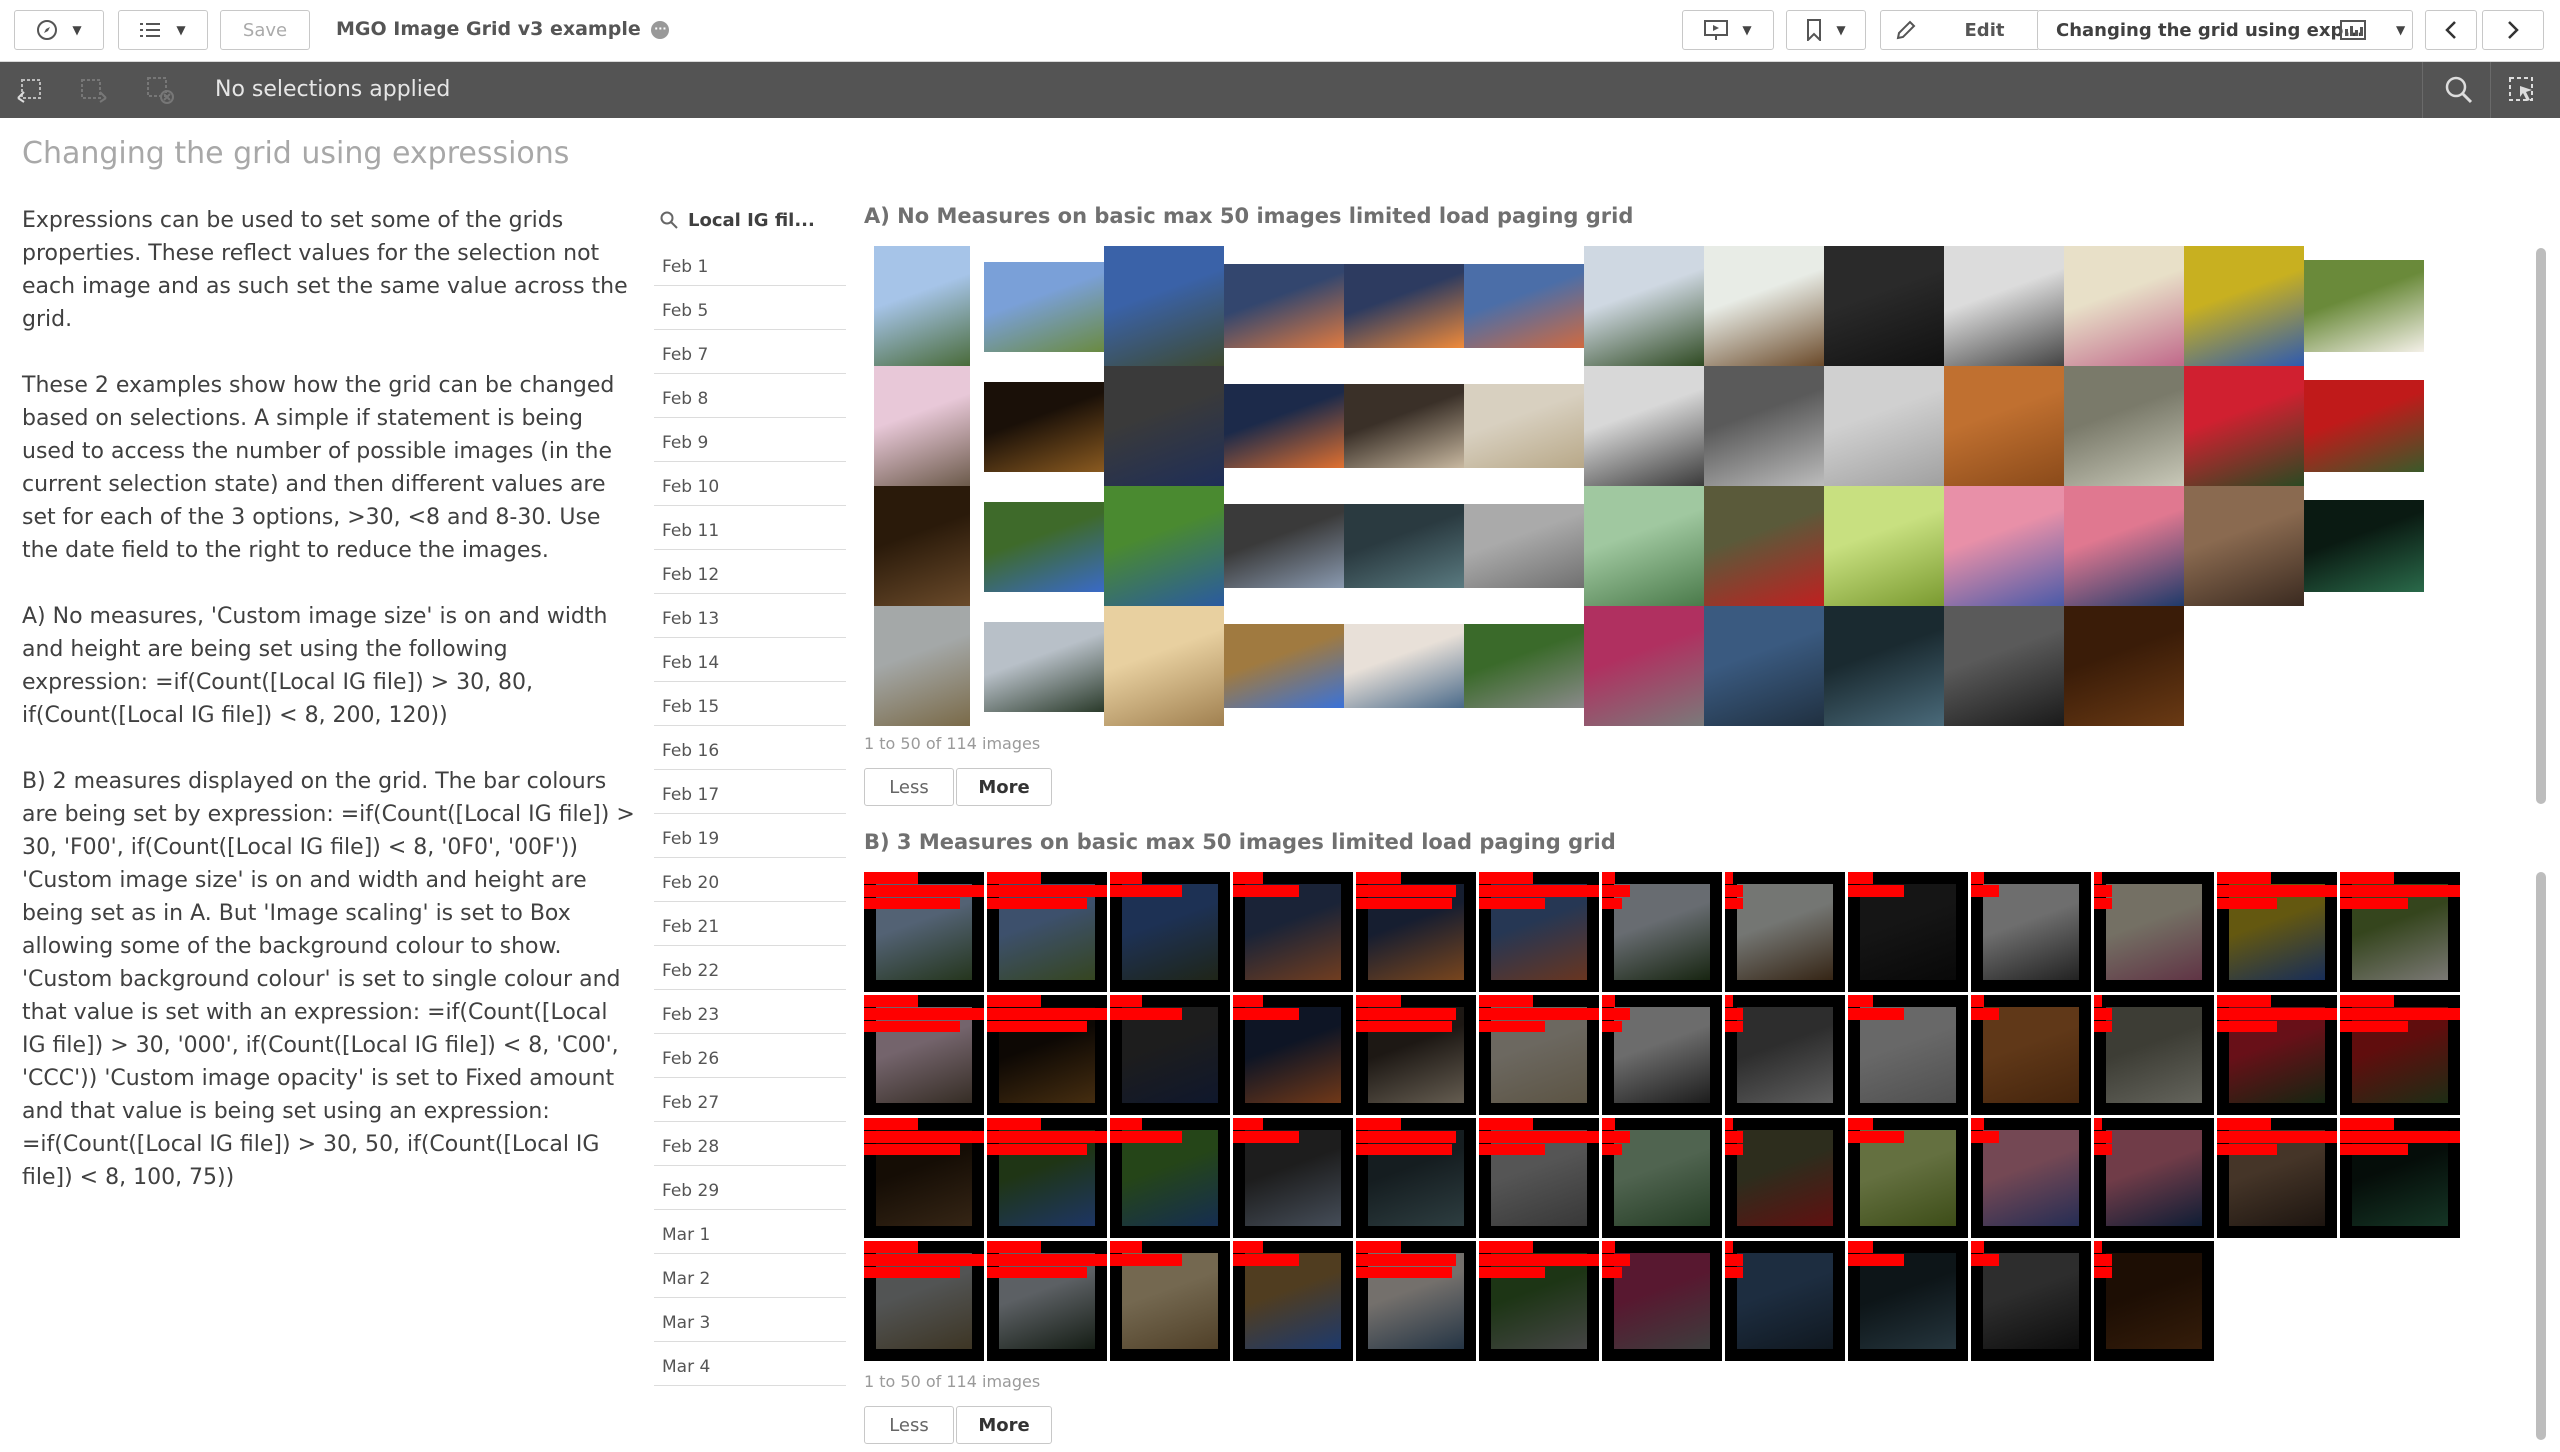 The width and height of the screenshot is (2560, 1452). What do you see at coordinates (660, 29) in the screenshot?
I see `more-info-icon: ···` at bounding box center [660, 29].